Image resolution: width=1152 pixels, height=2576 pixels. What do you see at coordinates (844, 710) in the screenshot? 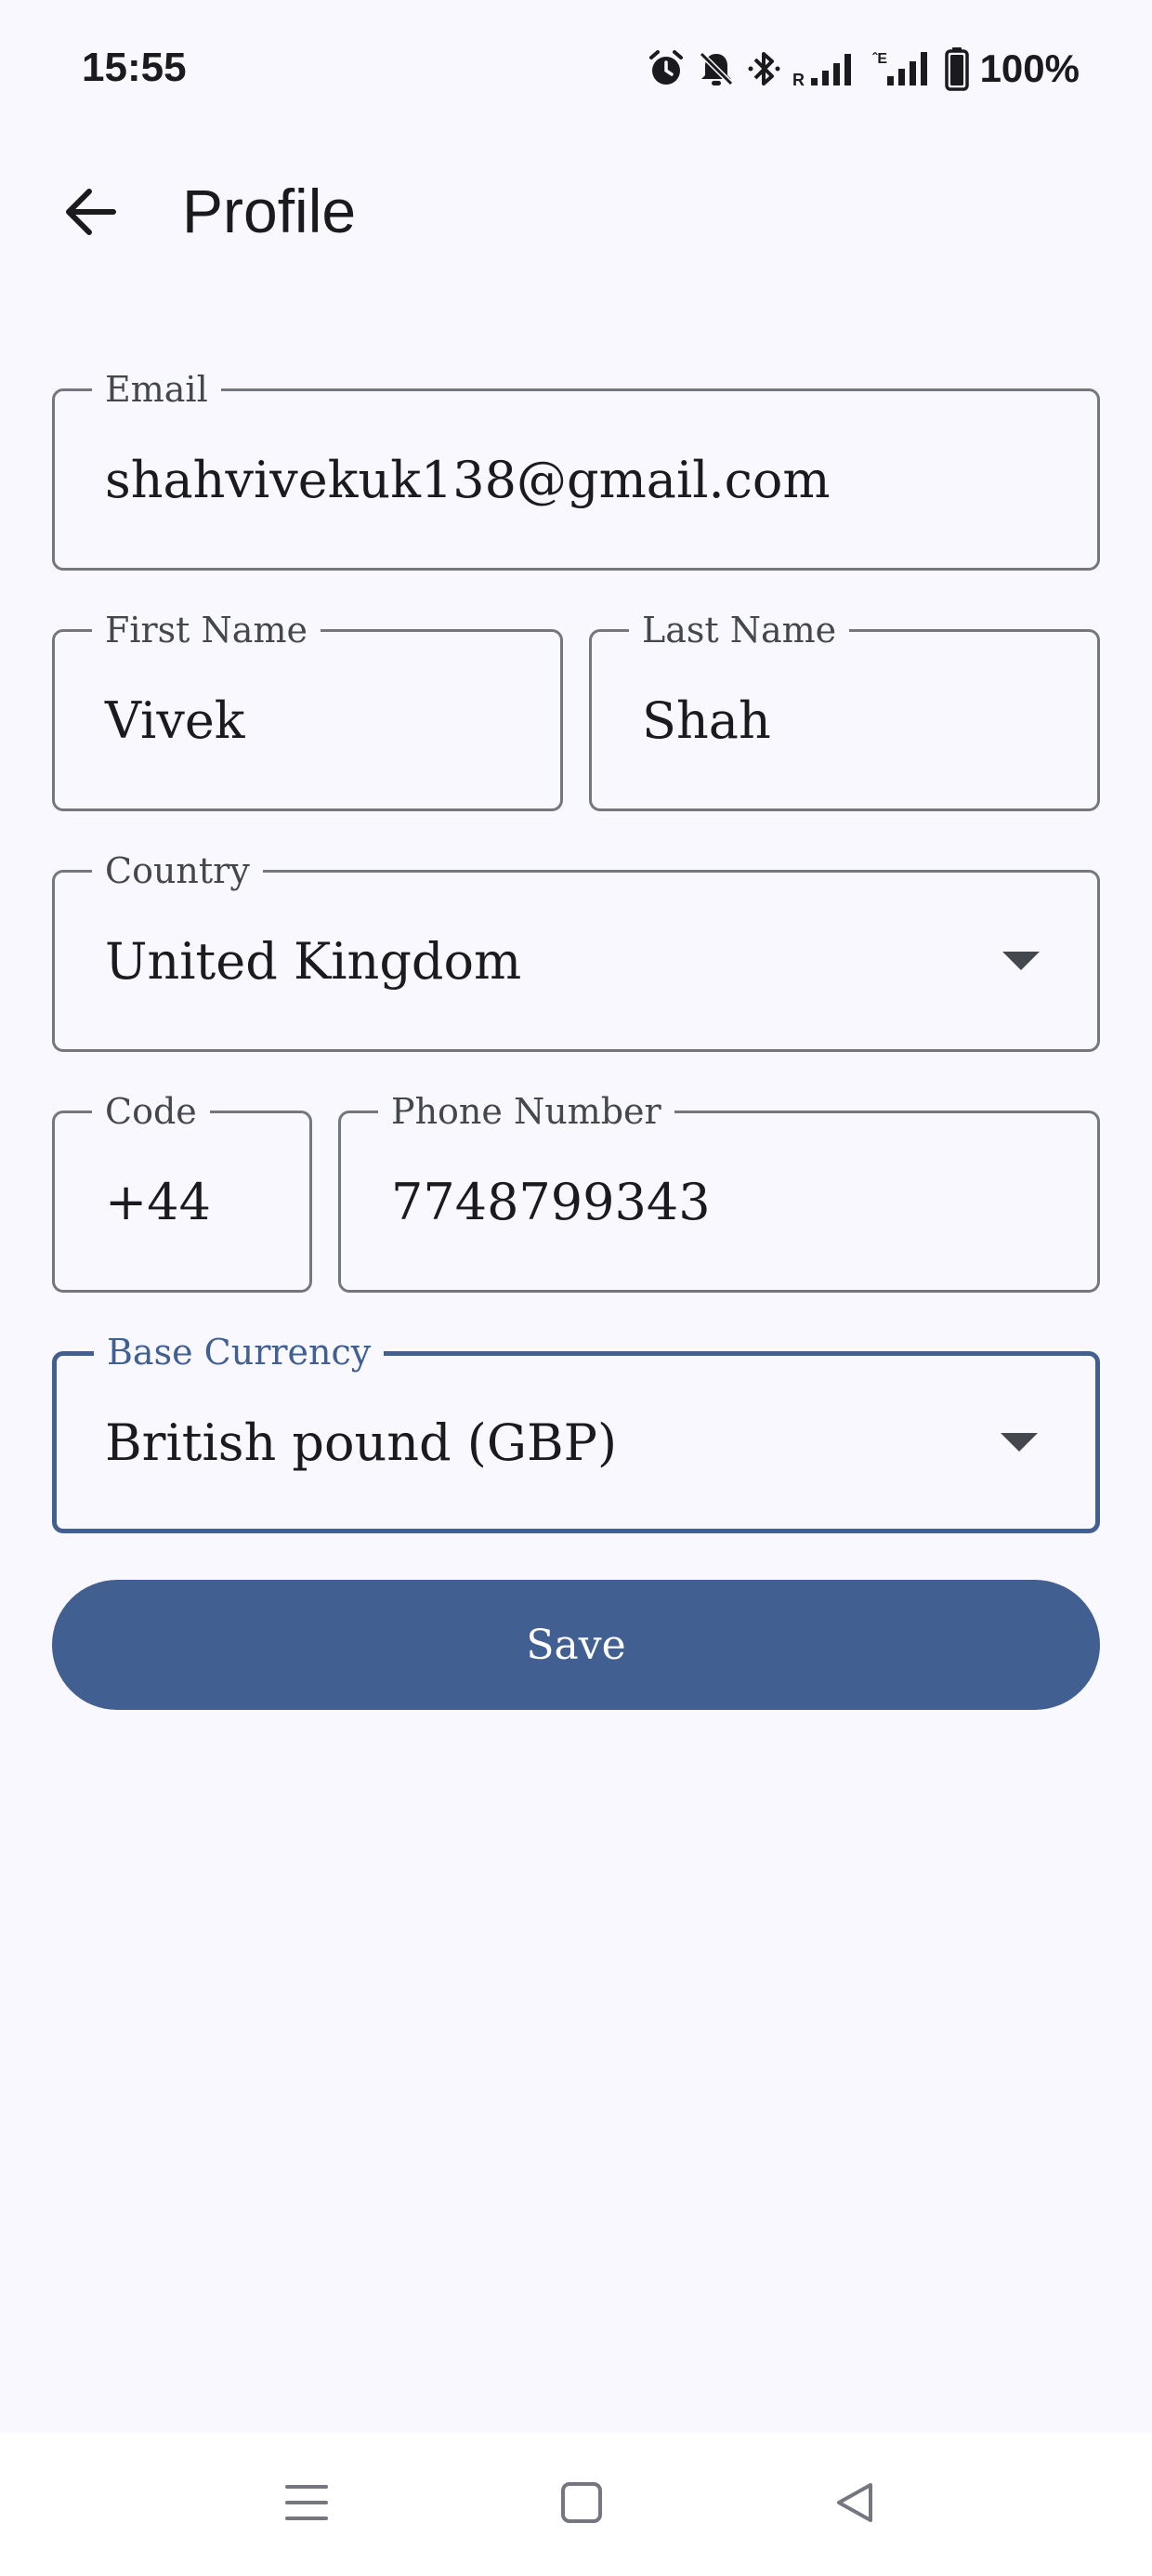
I see `last-name-field: Last Name Shah` at bounding box center [844, 710].